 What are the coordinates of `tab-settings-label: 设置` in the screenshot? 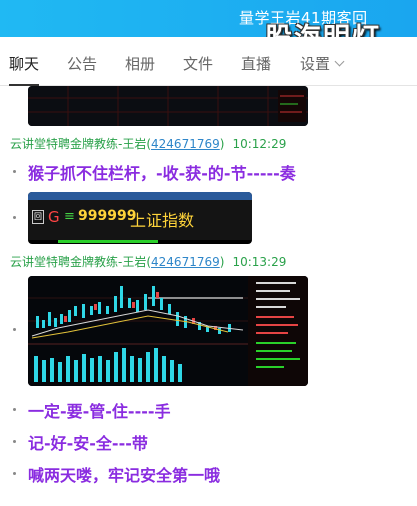 It's located at (315, 64).